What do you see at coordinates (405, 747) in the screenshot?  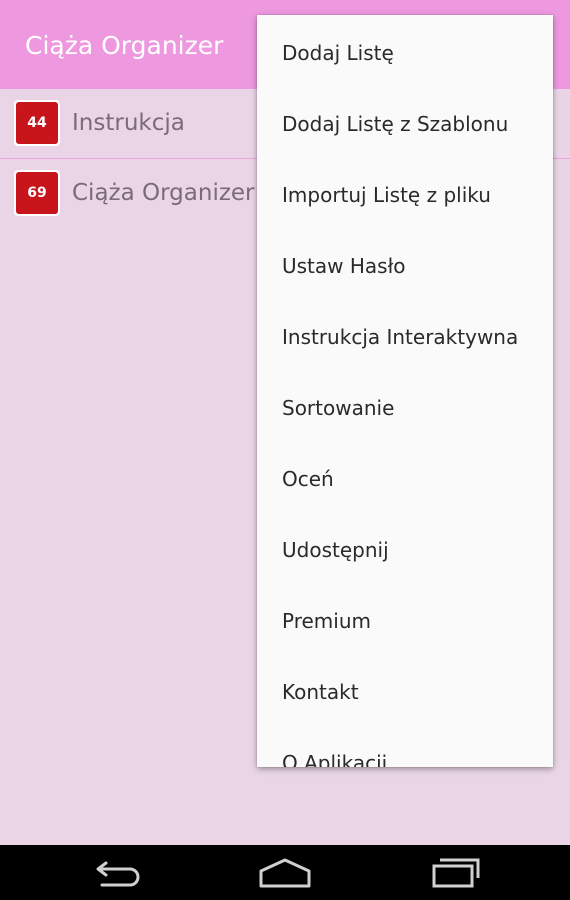 I see `menu-item-about: O Aplikacji` at bounding box center [405, 747].